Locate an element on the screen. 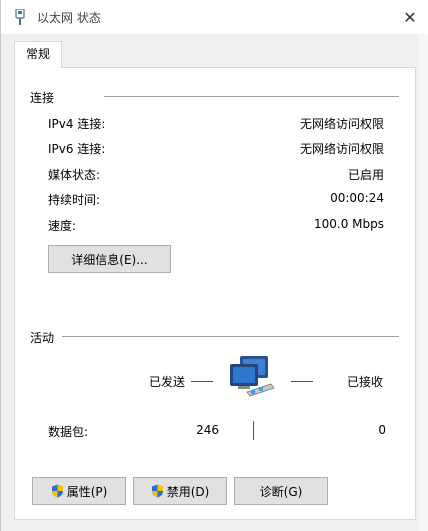 This screenshot has height=531, width=428. received-label: 已接收 is located at coordinates (365, 382).